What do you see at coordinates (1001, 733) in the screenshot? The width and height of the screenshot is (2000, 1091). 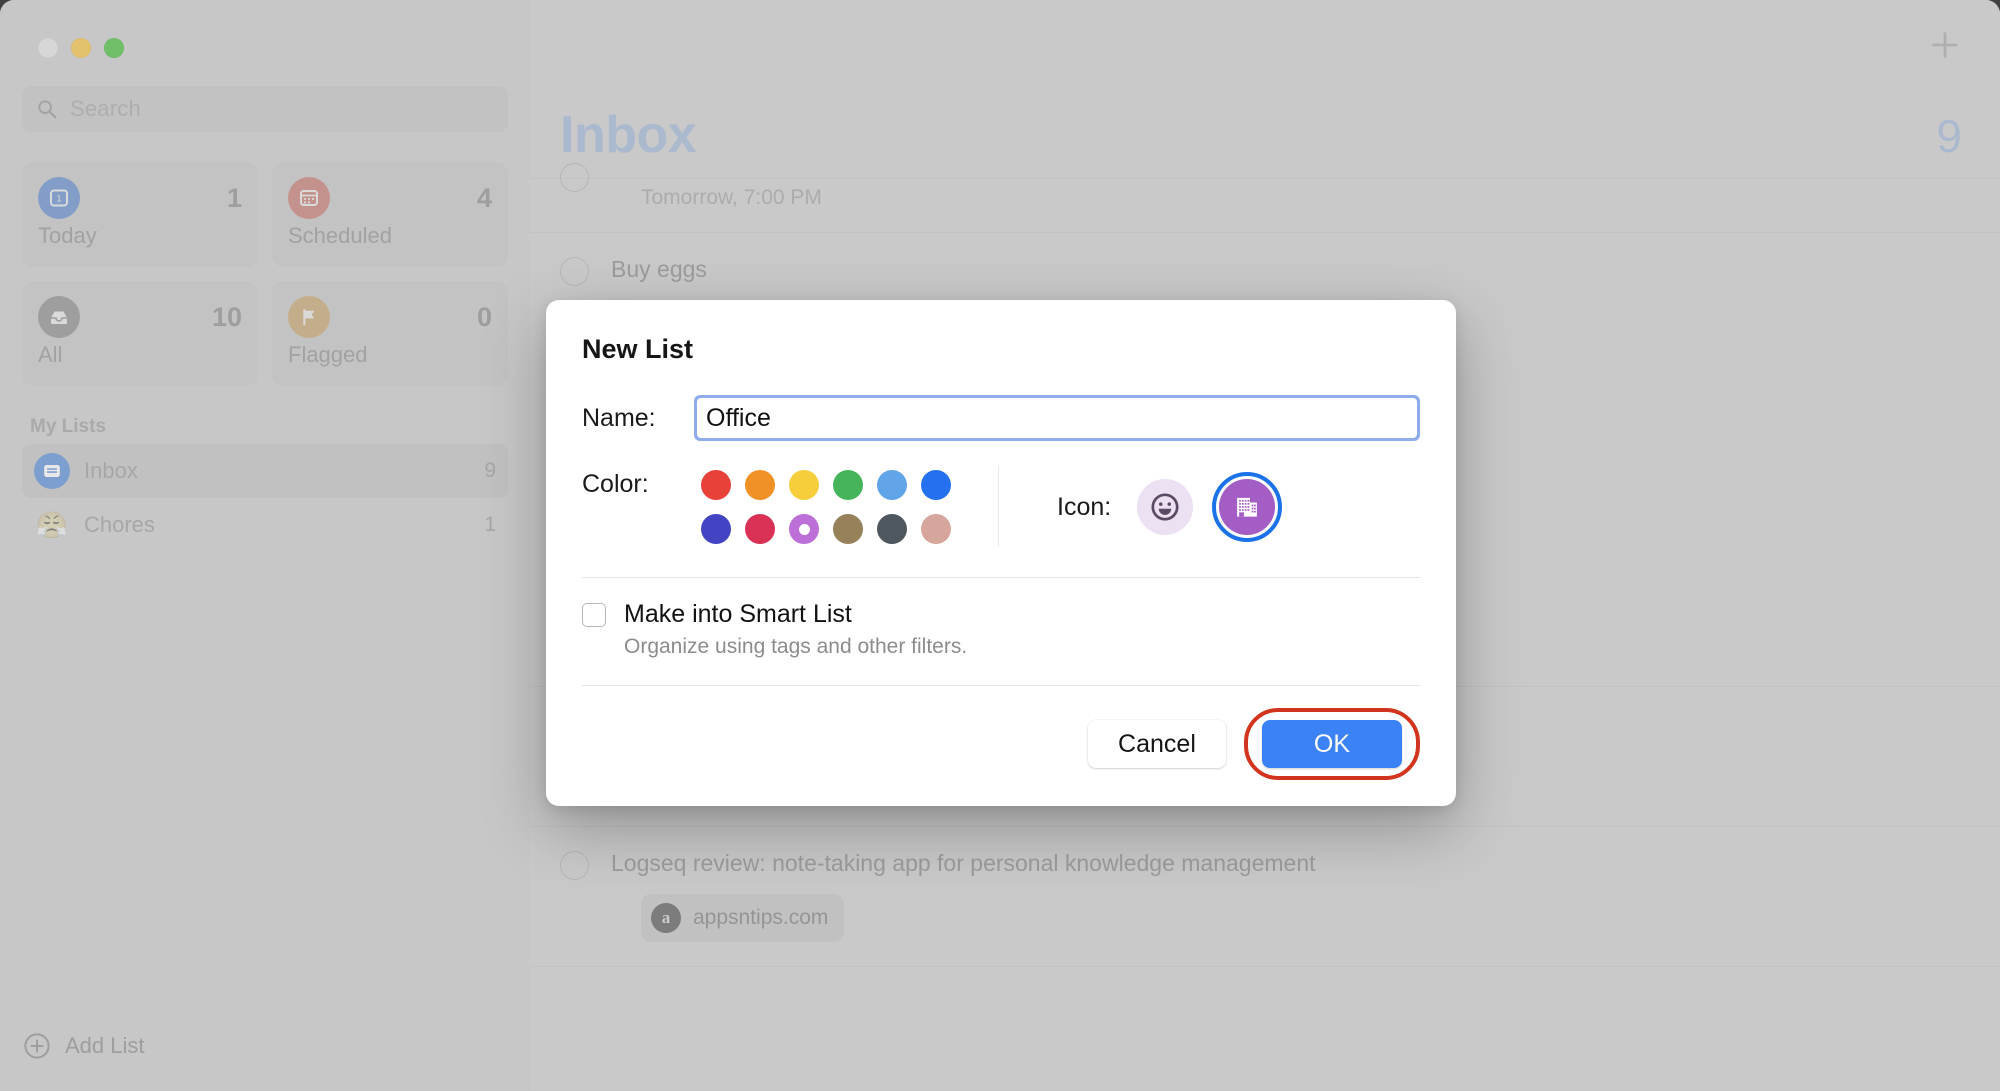 I see `dialog-actions: Cancel OK` at bounding box center [1001, 733].